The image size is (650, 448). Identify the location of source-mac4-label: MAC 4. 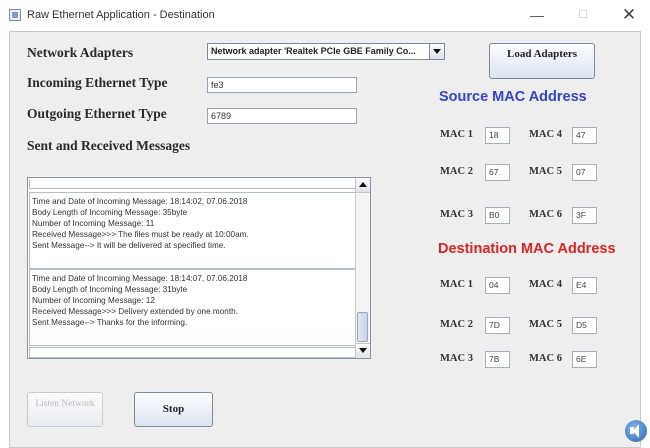
(545, 134).